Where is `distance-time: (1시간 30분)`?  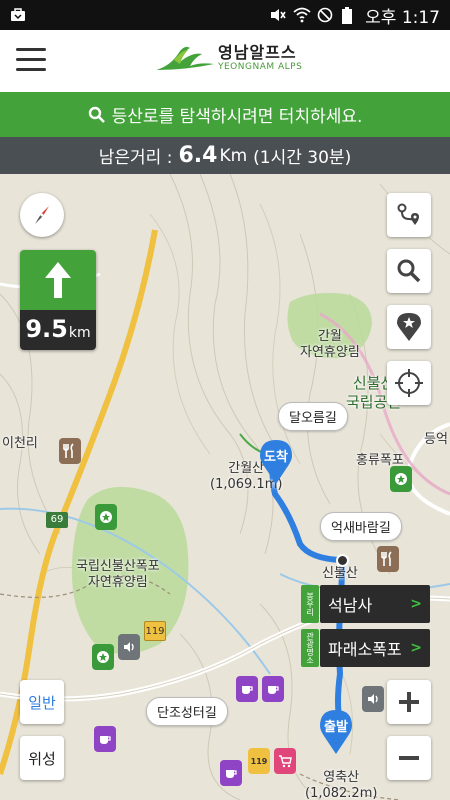 distance-time: (1시간 30분) is located at coordinates (302, 158).